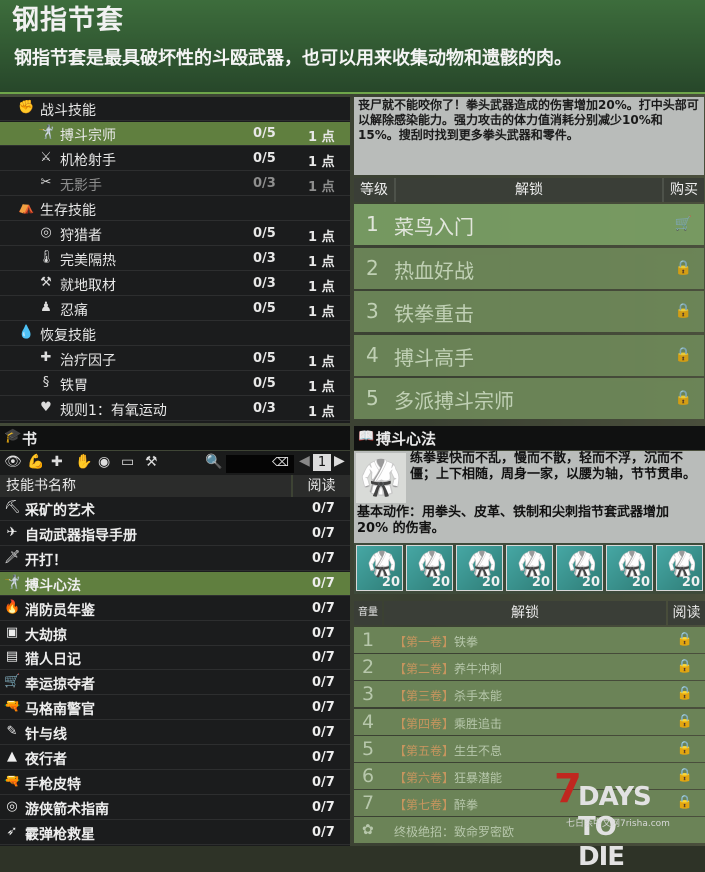 The width and height of the screenshot is (705, 872). Describe the element at coordinates (175, 583) in the screenshot. I see `book-row: 🤺 搏斗心法 0/7` at that location.